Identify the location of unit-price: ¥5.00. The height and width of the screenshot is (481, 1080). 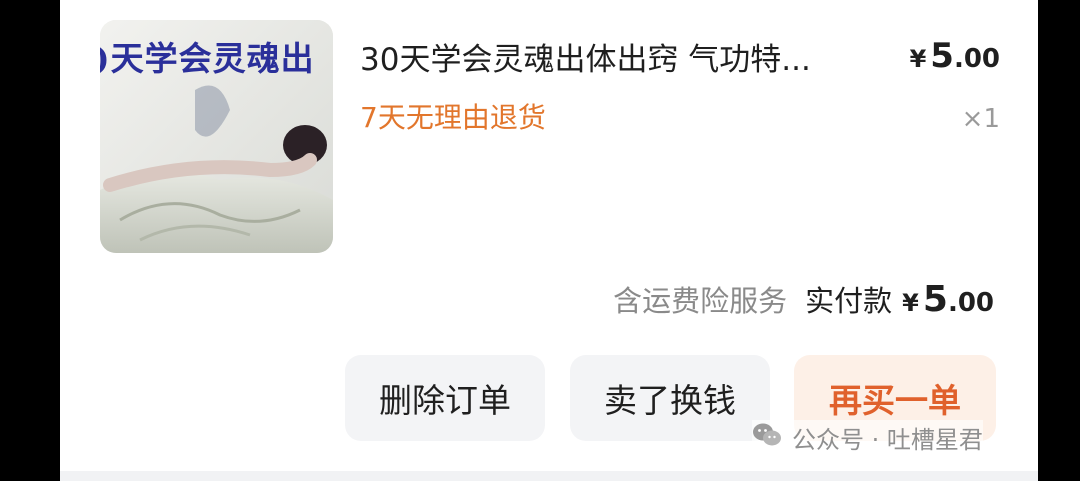
(955, 56).